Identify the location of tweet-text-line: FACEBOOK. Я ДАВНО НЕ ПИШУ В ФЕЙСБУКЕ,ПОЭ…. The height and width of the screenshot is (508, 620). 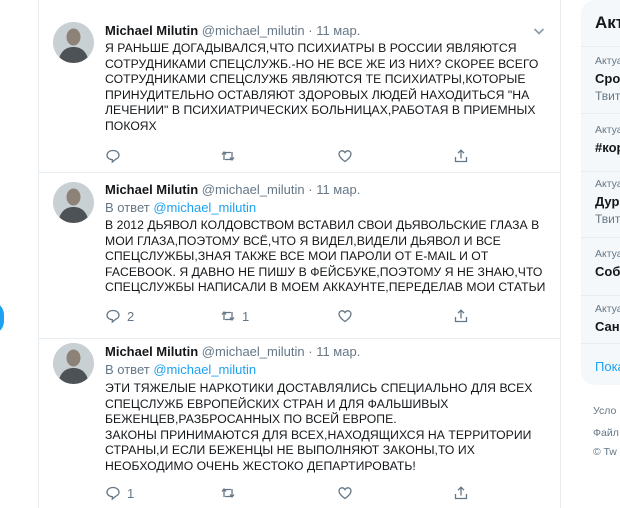
(324, 271).